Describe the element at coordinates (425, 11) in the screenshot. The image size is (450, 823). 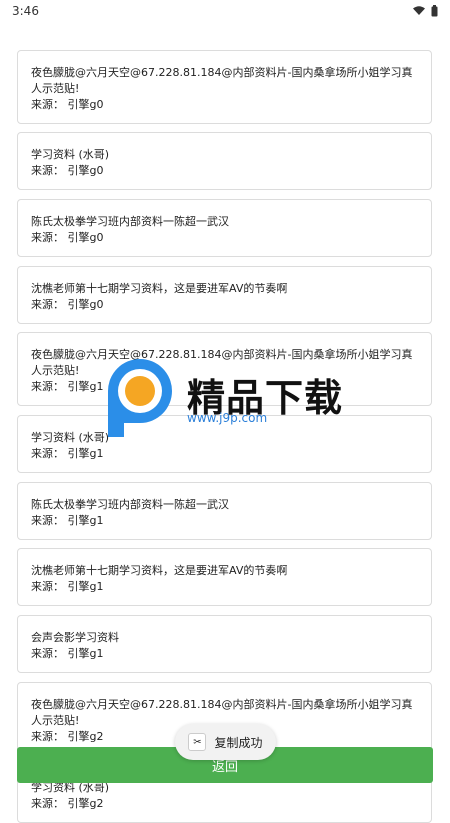
I see `status-icons` at that location.